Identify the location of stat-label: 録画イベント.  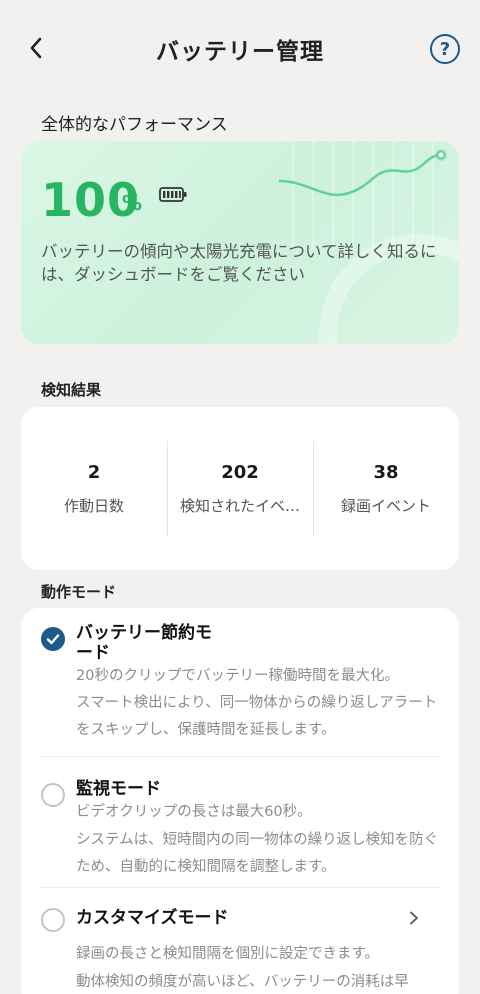
(385, 505).